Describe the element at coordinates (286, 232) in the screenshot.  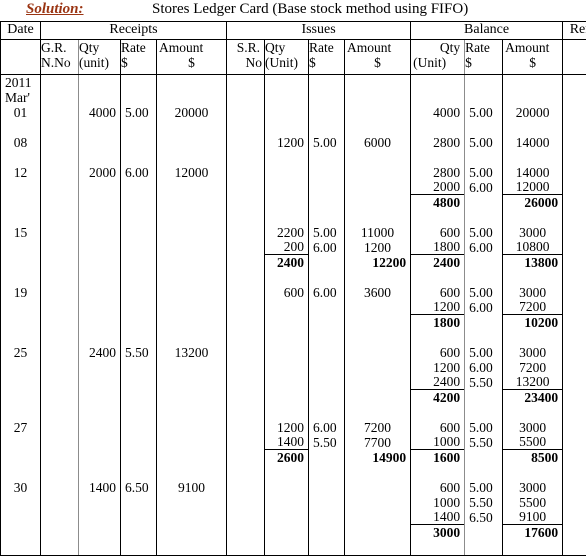
I see `ledger-cell-line: 2200` at that location.